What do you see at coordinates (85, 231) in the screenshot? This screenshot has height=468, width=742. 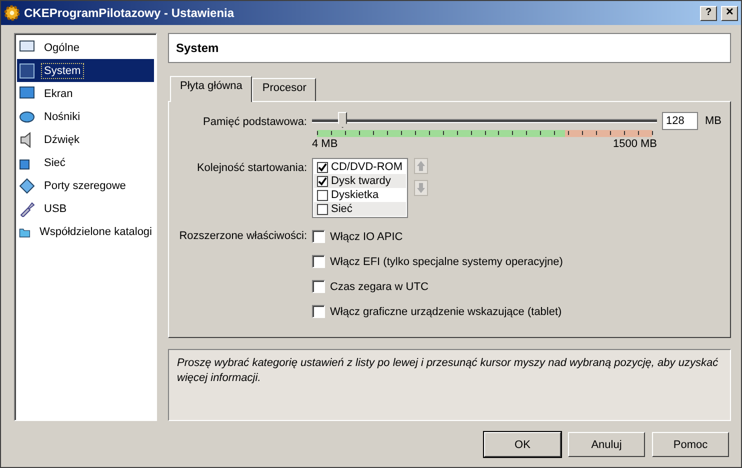 I see `category-item: Współdzielone katalogi` at bounding box center [85, 231].